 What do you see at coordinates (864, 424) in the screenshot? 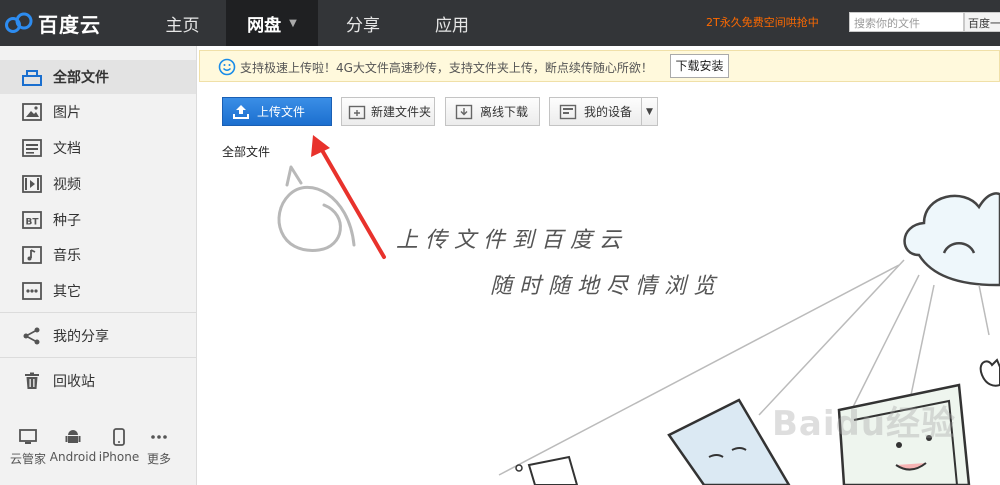
I see `baidu-watermark: Baidu经验` at bounding box center [864, 424].